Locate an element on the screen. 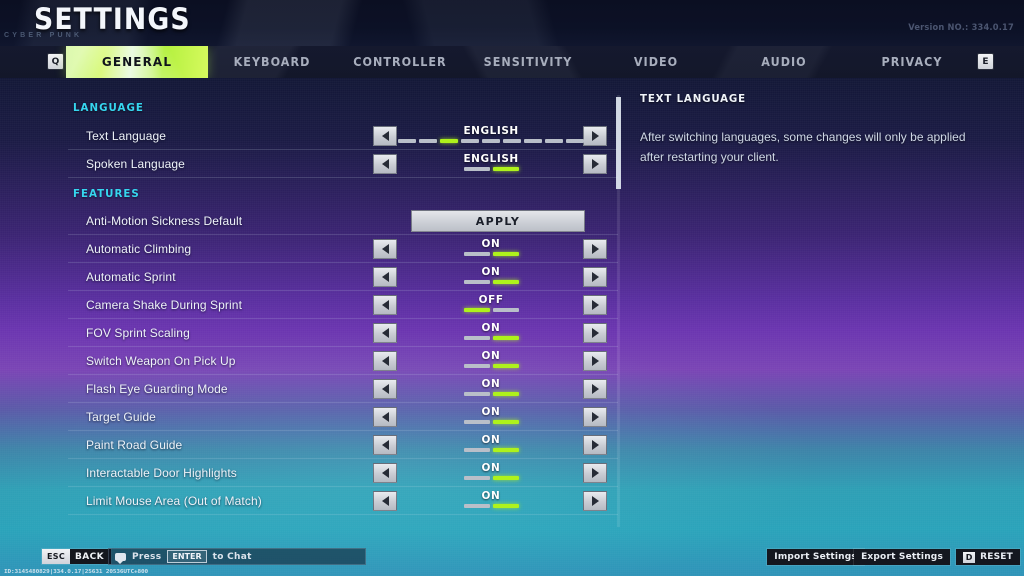 This screenshot has height=576, width=1024. tab-sensitivity: SENSITIVITY is located at coordinates (527, 62).